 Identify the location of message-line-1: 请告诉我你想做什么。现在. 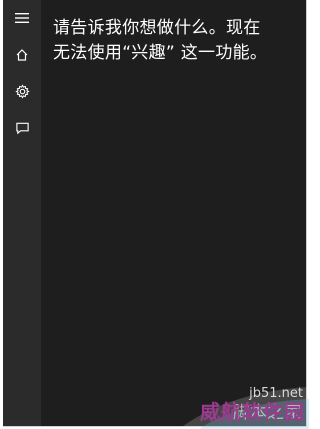
(157, 28).